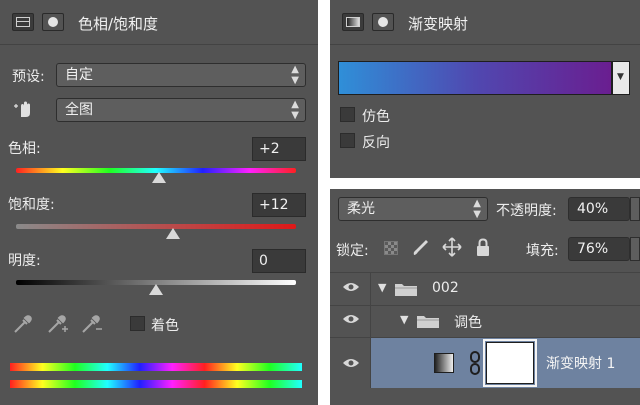 Image resolution: width=640 pixels, height=405 pixels. Describe the element at coordinates (593, 249) in the screenshot. I see `fill-value: 76%` at that location.